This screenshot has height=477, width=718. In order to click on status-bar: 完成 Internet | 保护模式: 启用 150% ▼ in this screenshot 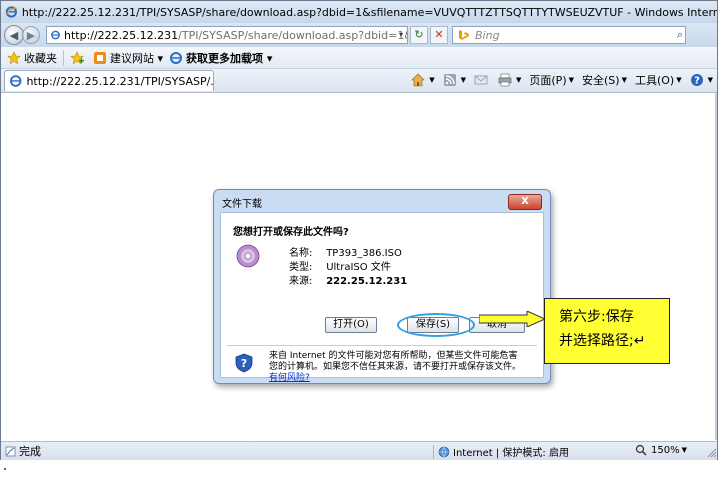, I will do `click(359, 450)`.